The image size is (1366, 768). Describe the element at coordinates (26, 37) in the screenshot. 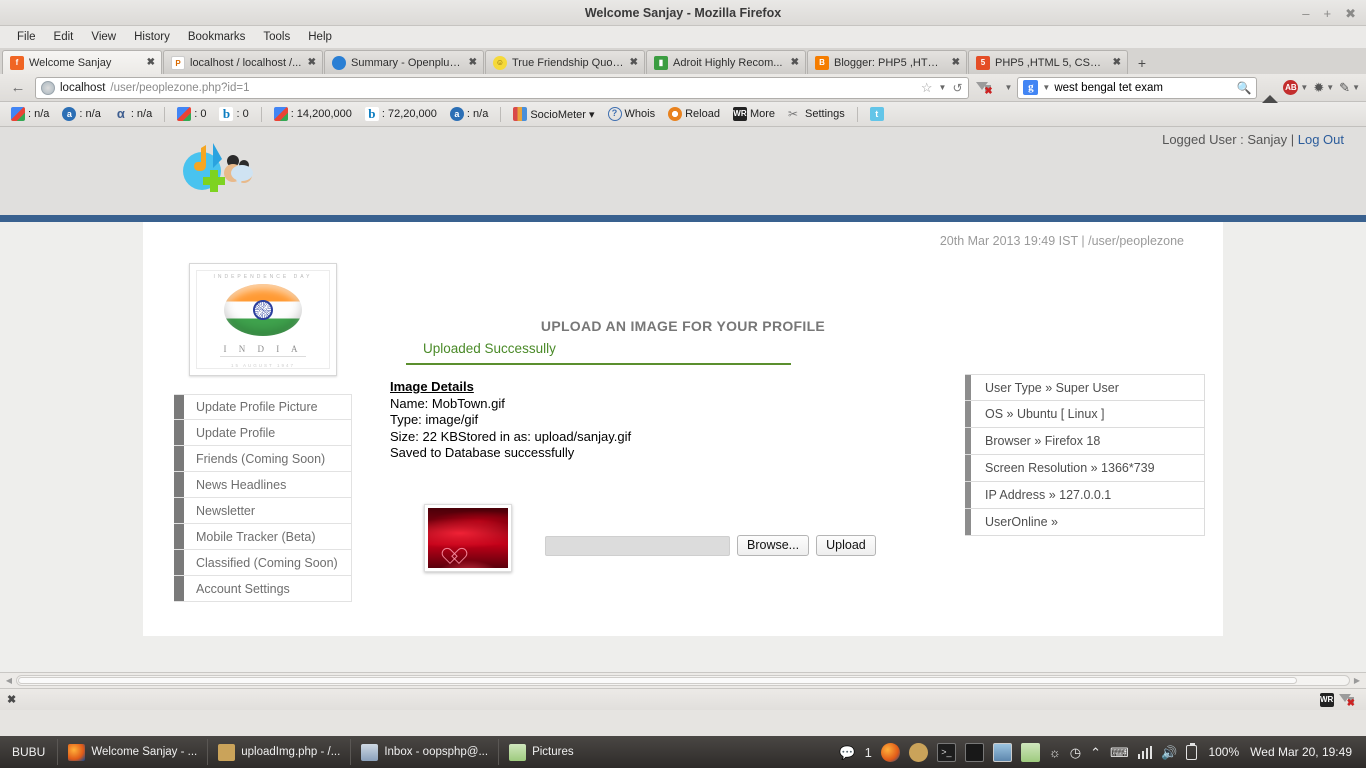

I see `menu-file: File` at that location.